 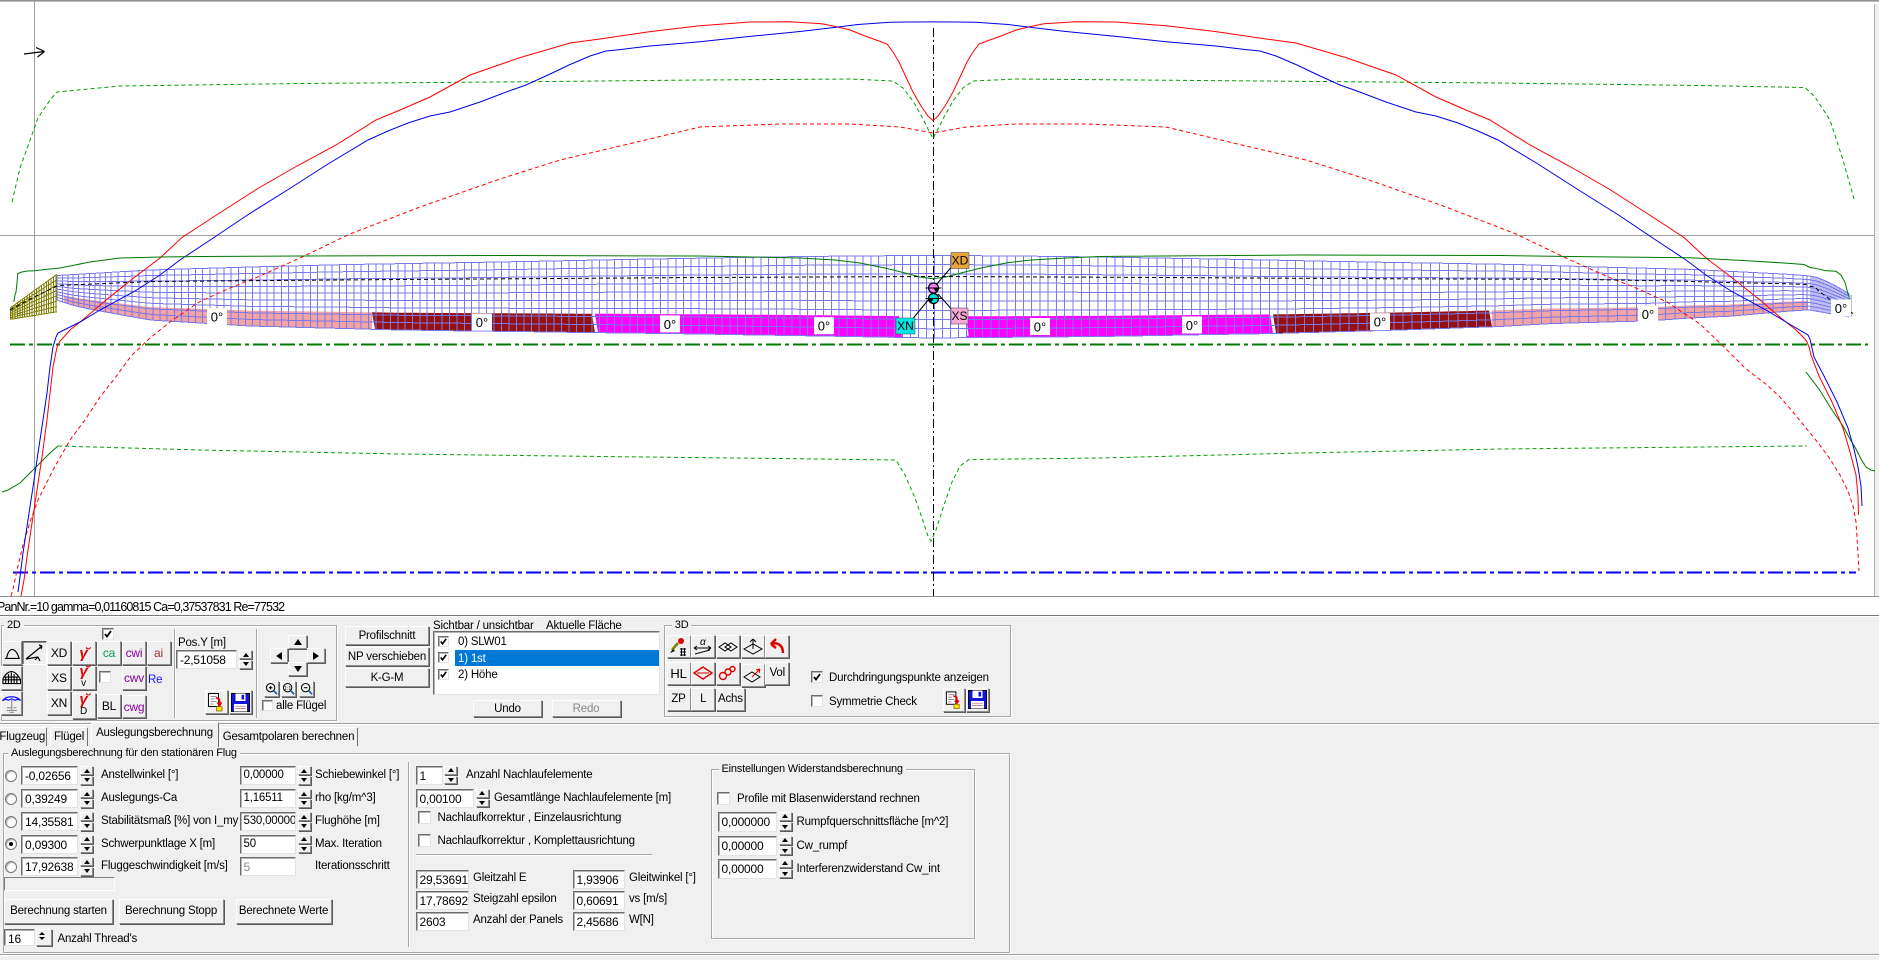 I want to click on svg-text: α, so click(x=703, y=642).